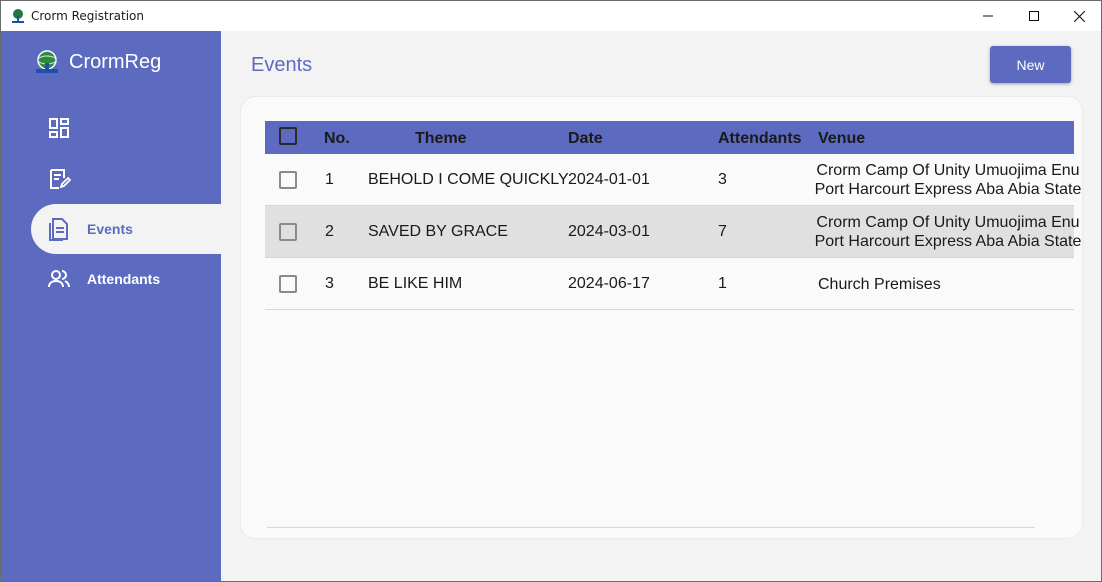 The image size is (1102, 582). I want to click on title-bar: Crorm Registration, so click(551, 16).